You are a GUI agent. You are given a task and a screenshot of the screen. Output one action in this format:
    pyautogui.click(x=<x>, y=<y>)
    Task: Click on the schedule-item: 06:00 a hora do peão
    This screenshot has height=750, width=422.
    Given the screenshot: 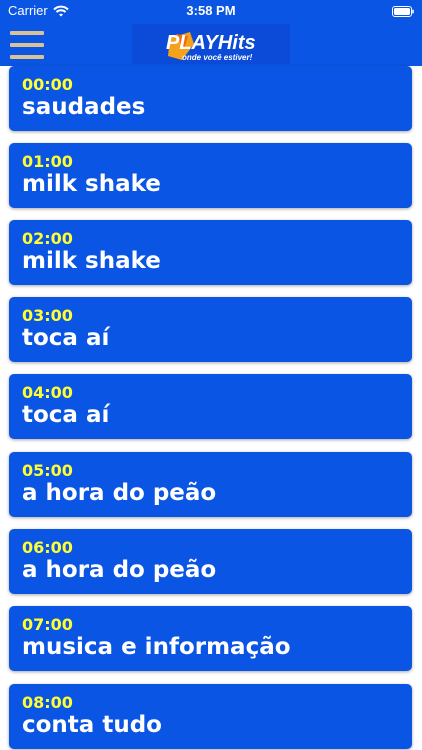 What is the action you would take?
    pyautogui.click(x=210, y=561)
    